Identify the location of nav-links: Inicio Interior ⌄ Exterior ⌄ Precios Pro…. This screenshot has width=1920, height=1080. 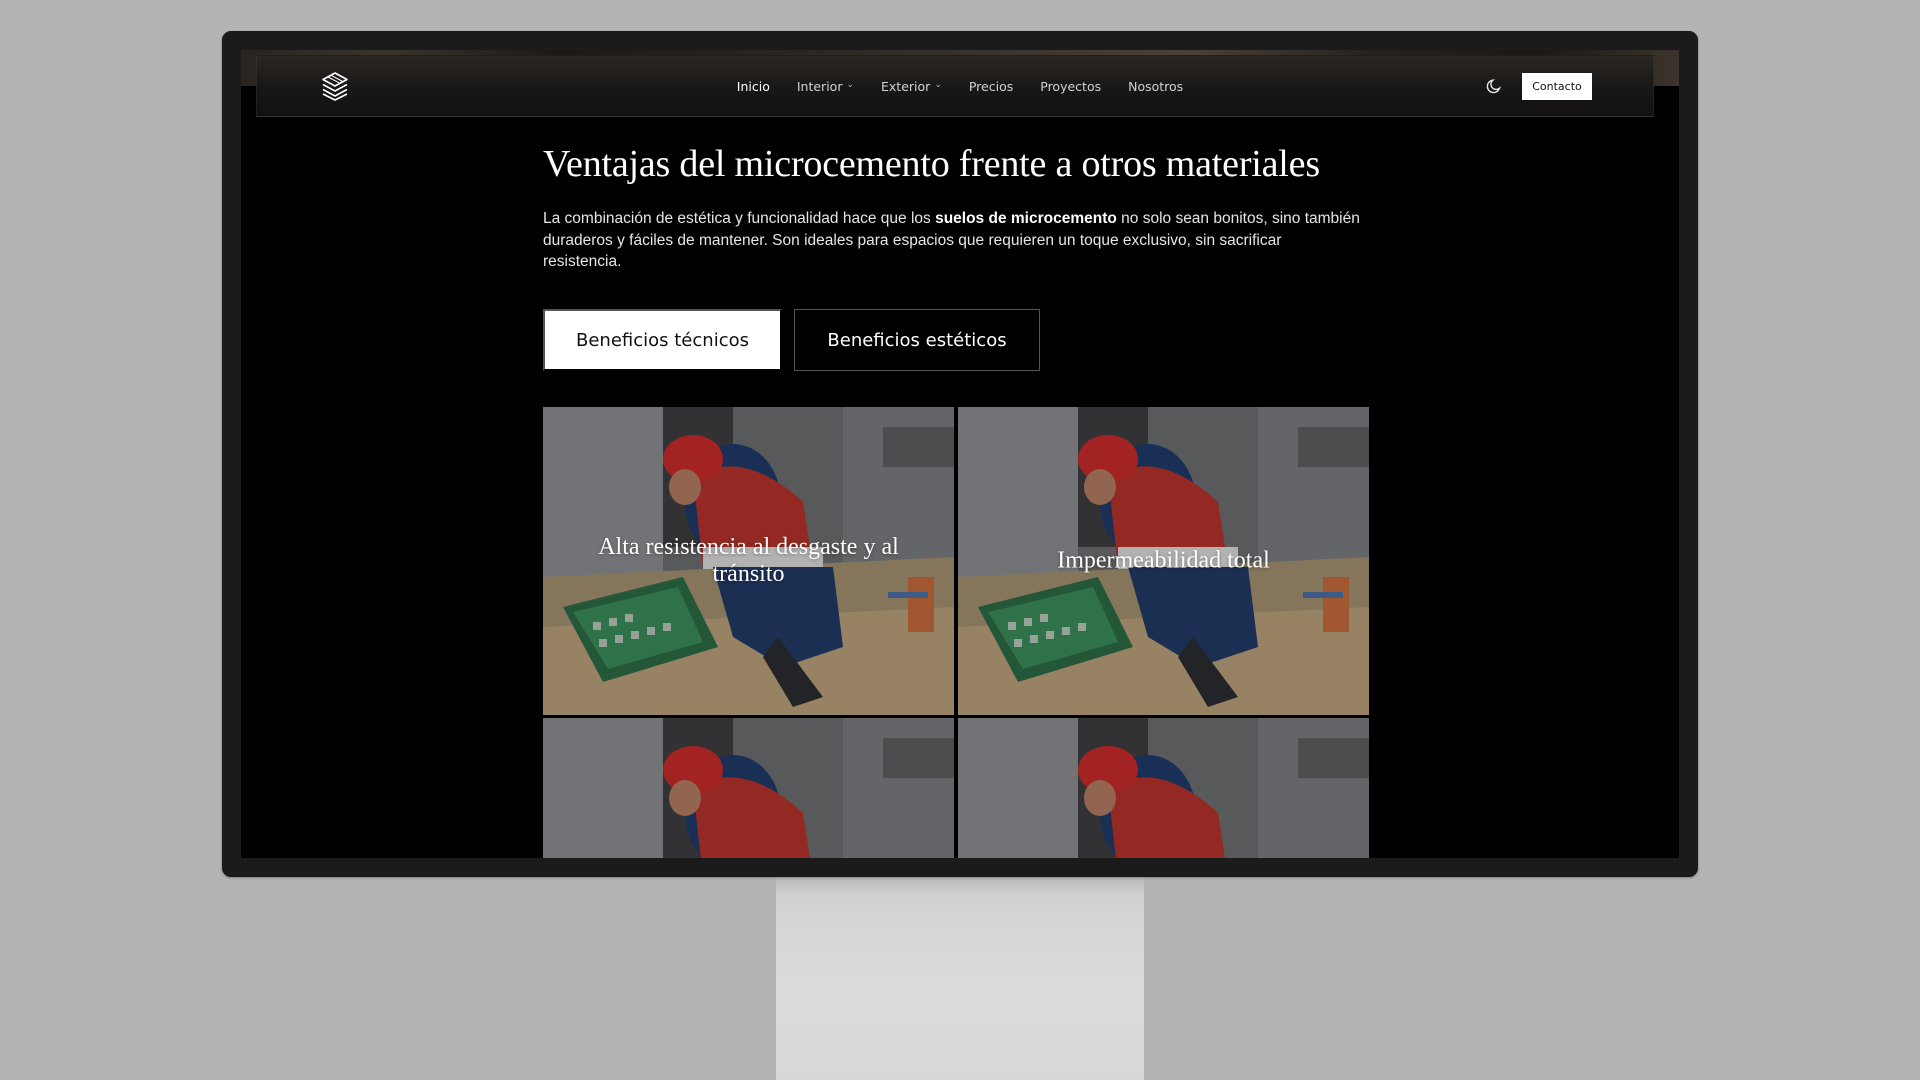
(955, 86).